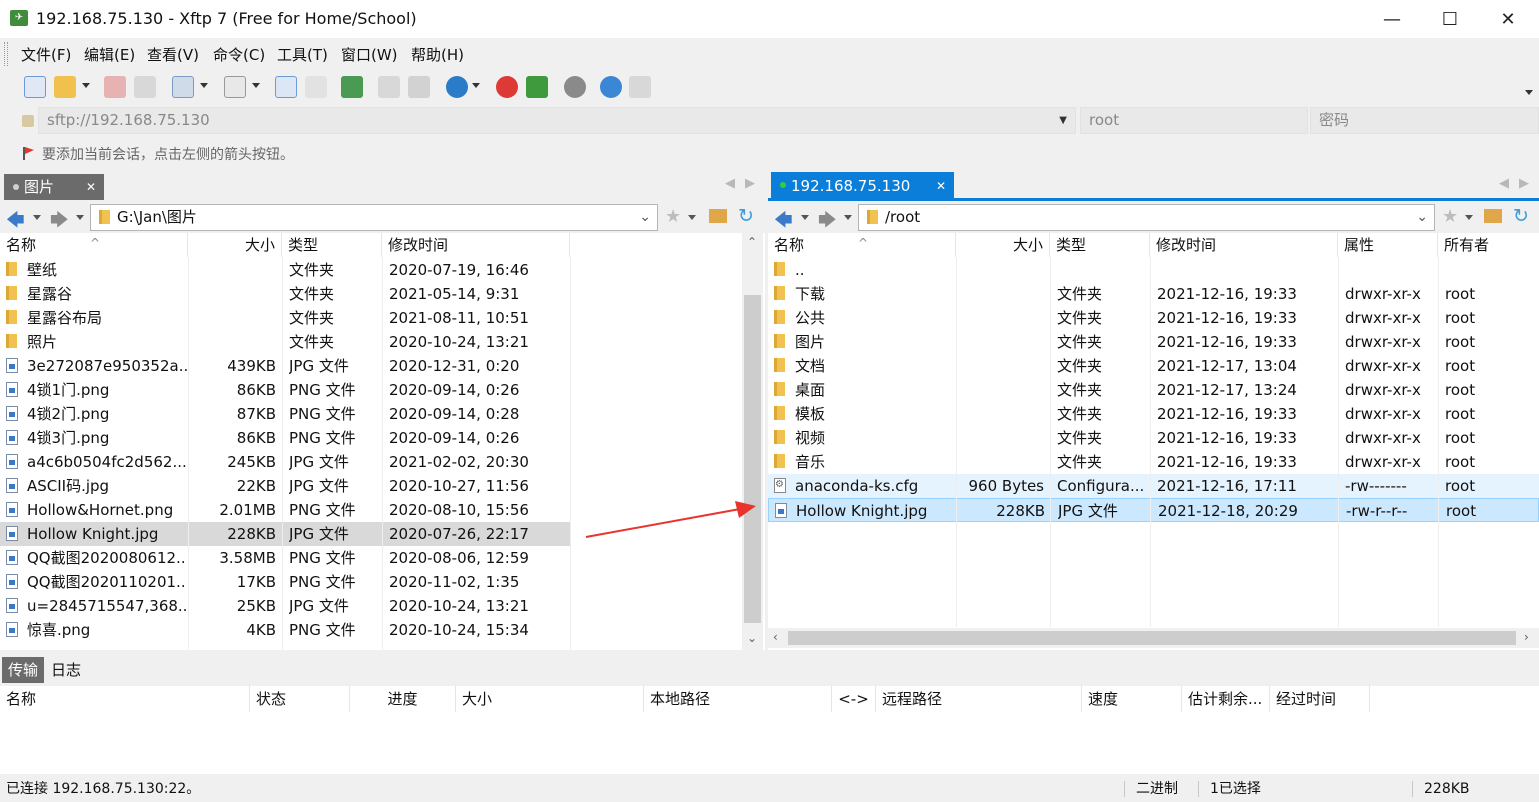 The height and width of the screenshot is (802, 1539). I want to click on open-dropdown-icon, so click(86, 85).